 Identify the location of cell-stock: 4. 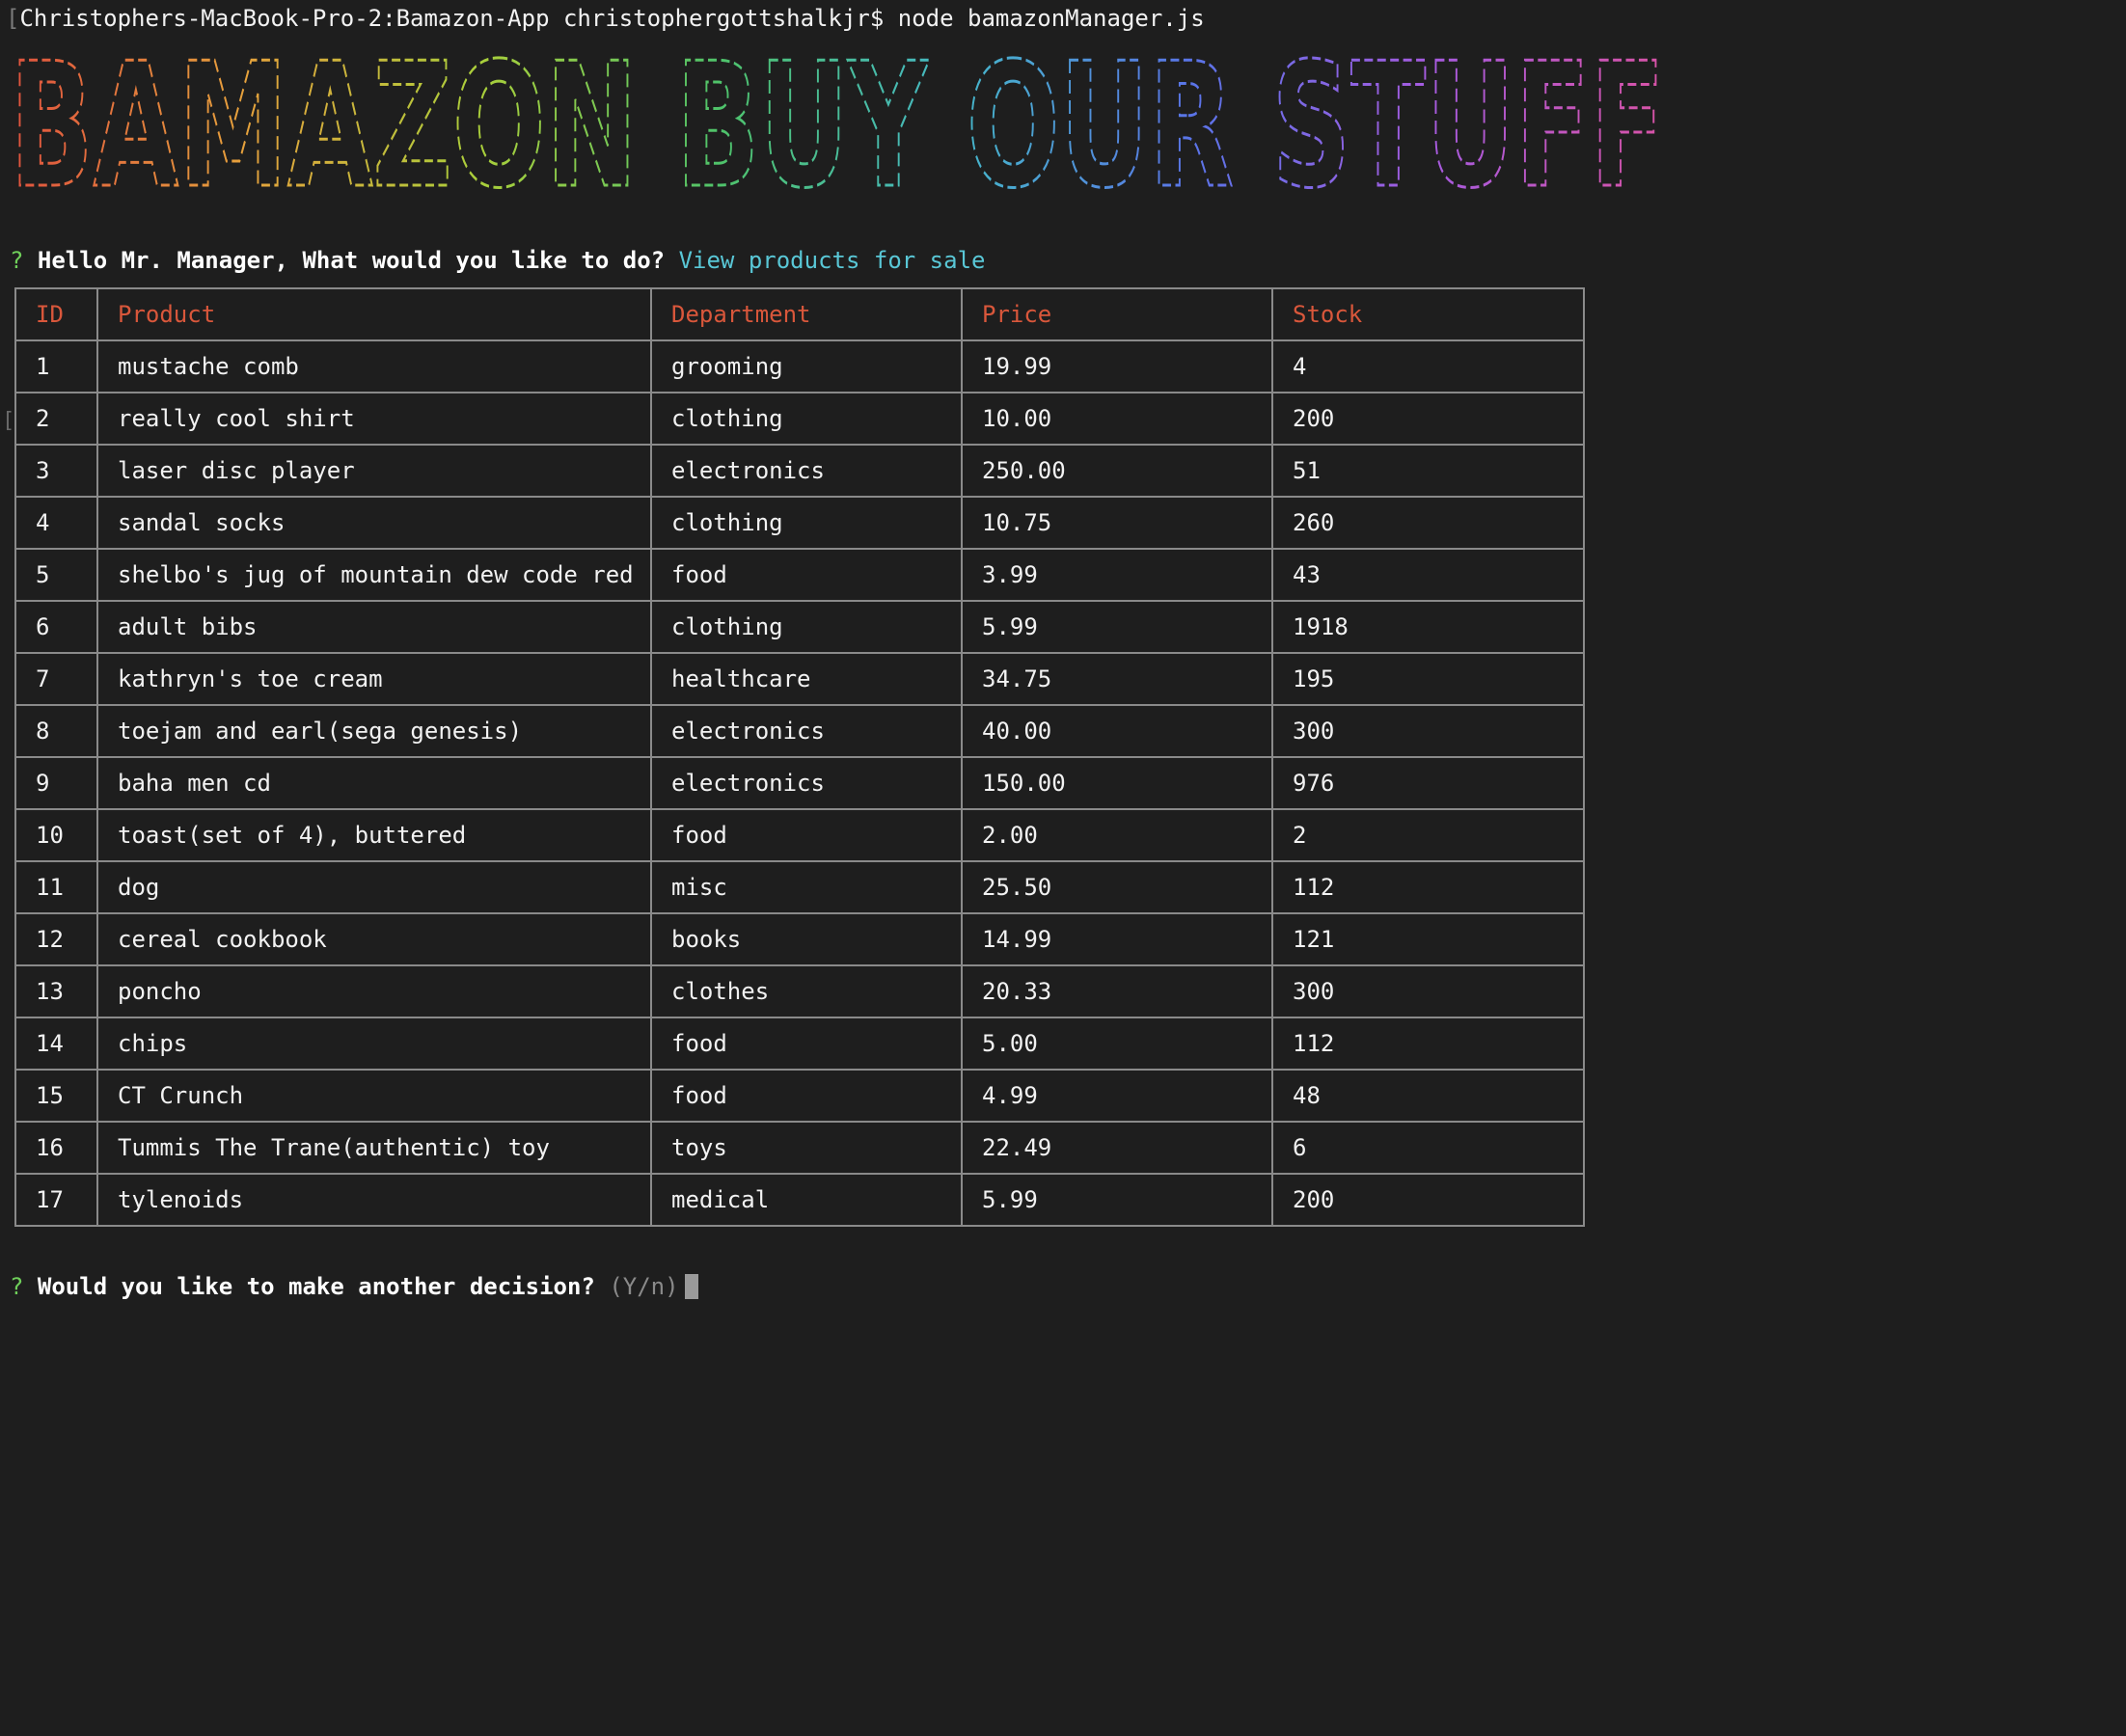
(1428, 366).